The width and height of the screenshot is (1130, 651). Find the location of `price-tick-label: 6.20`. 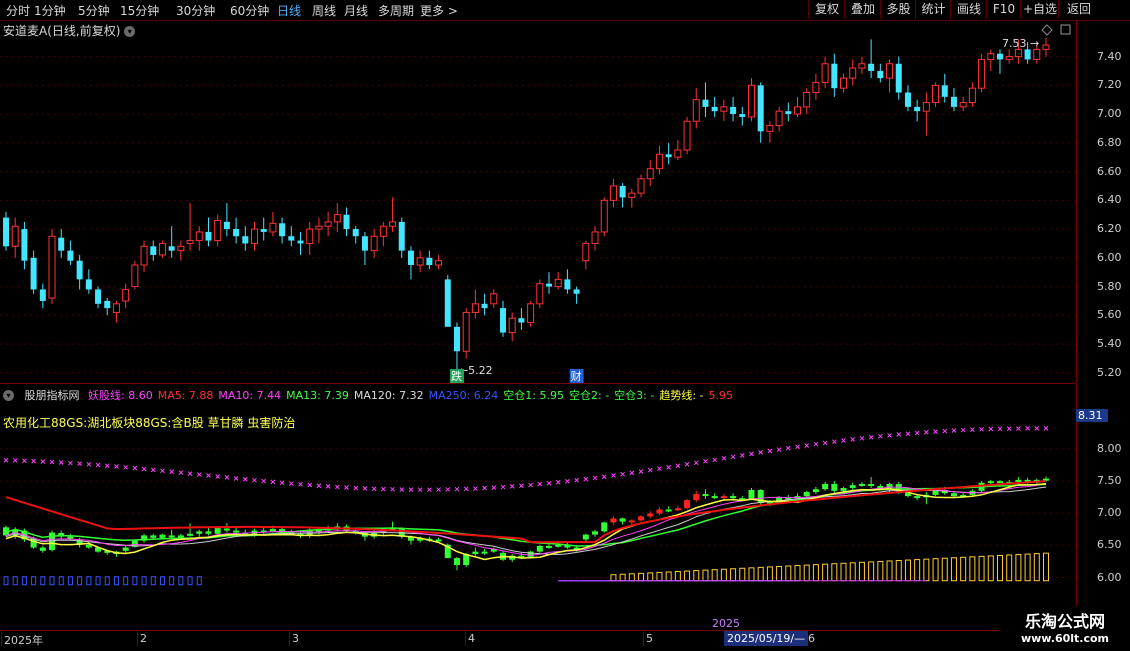

price-tick-label: 6.20 is located at coordinates (1109, 229).